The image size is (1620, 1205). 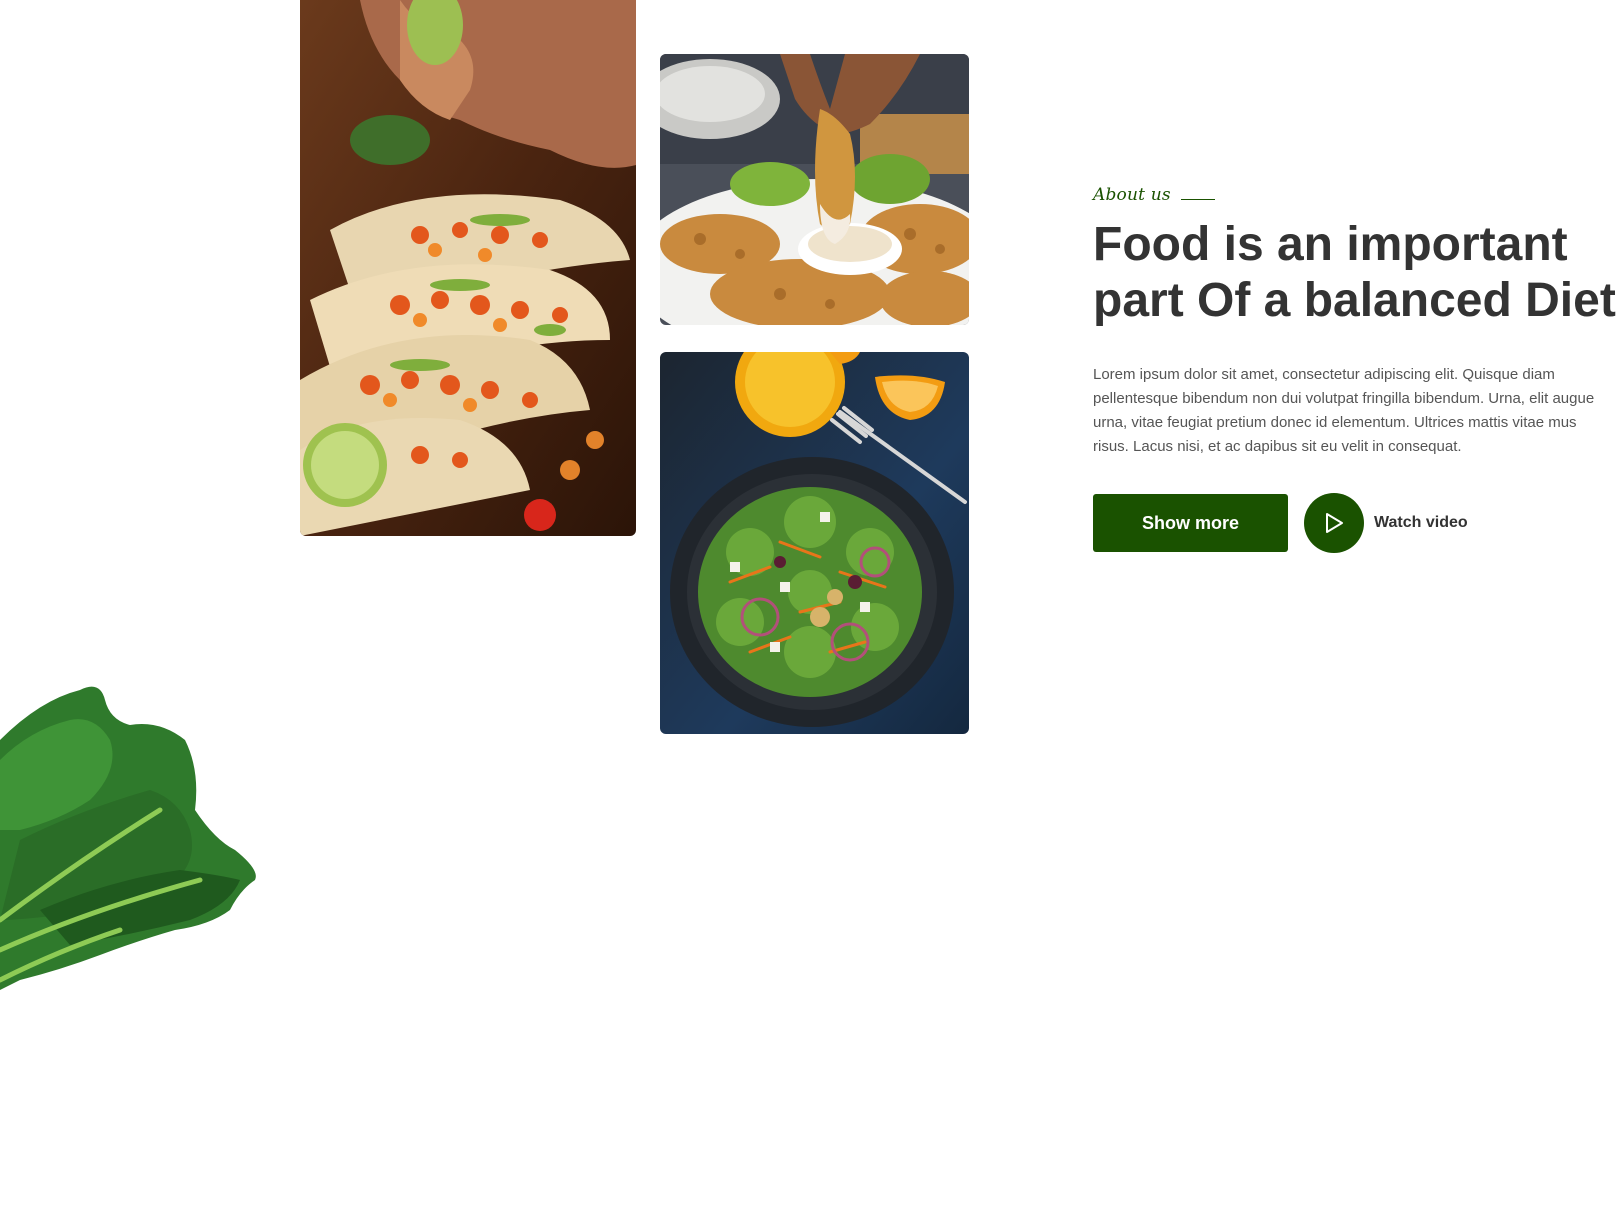 What do you see at coordinates (814, 189) in the screenshot?
I see `chicken-tenders-photo` at bounding box center [814, 189].